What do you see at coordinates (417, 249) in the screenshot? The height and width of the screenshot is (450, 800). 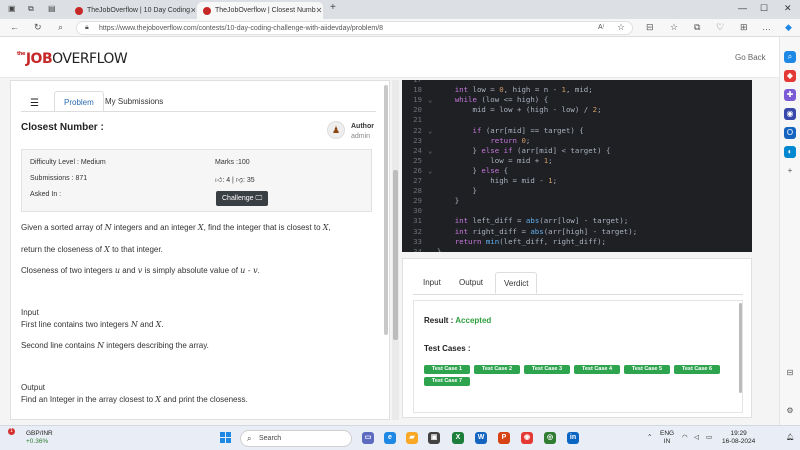 I see `line-number: 34` at bounding box center [417, 249].